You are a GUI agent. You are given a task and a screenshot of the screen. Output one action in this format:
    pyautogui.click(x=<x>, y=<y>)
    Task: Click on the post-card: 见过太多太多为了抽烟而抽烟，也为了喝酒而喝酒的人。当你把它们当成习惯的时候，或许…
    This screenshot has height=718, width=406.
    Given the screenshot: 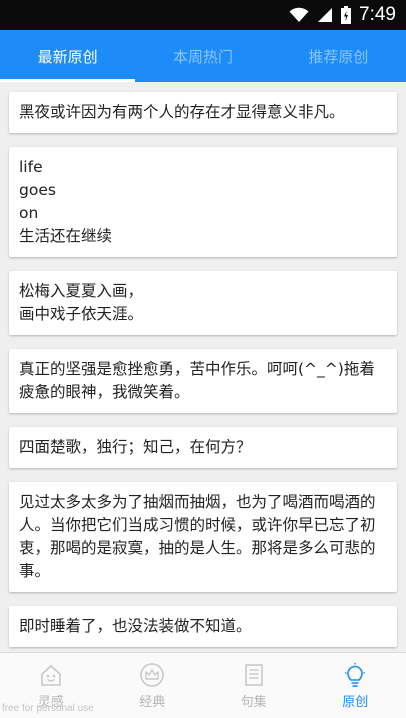 What is the action you would take?
    pyautogui.click(x=203, y=537)
    